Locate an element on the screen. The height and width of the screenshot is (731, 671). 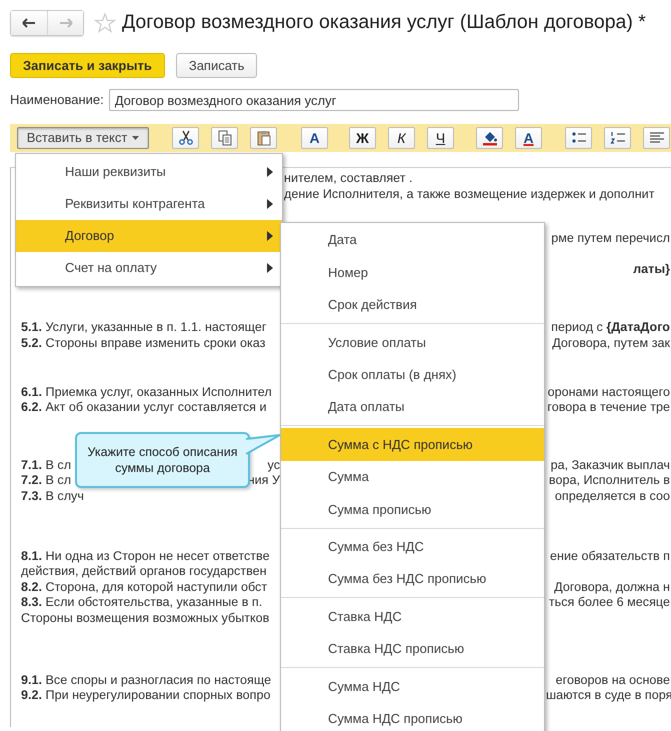
caret-icon is located at coordinates (136, 138).